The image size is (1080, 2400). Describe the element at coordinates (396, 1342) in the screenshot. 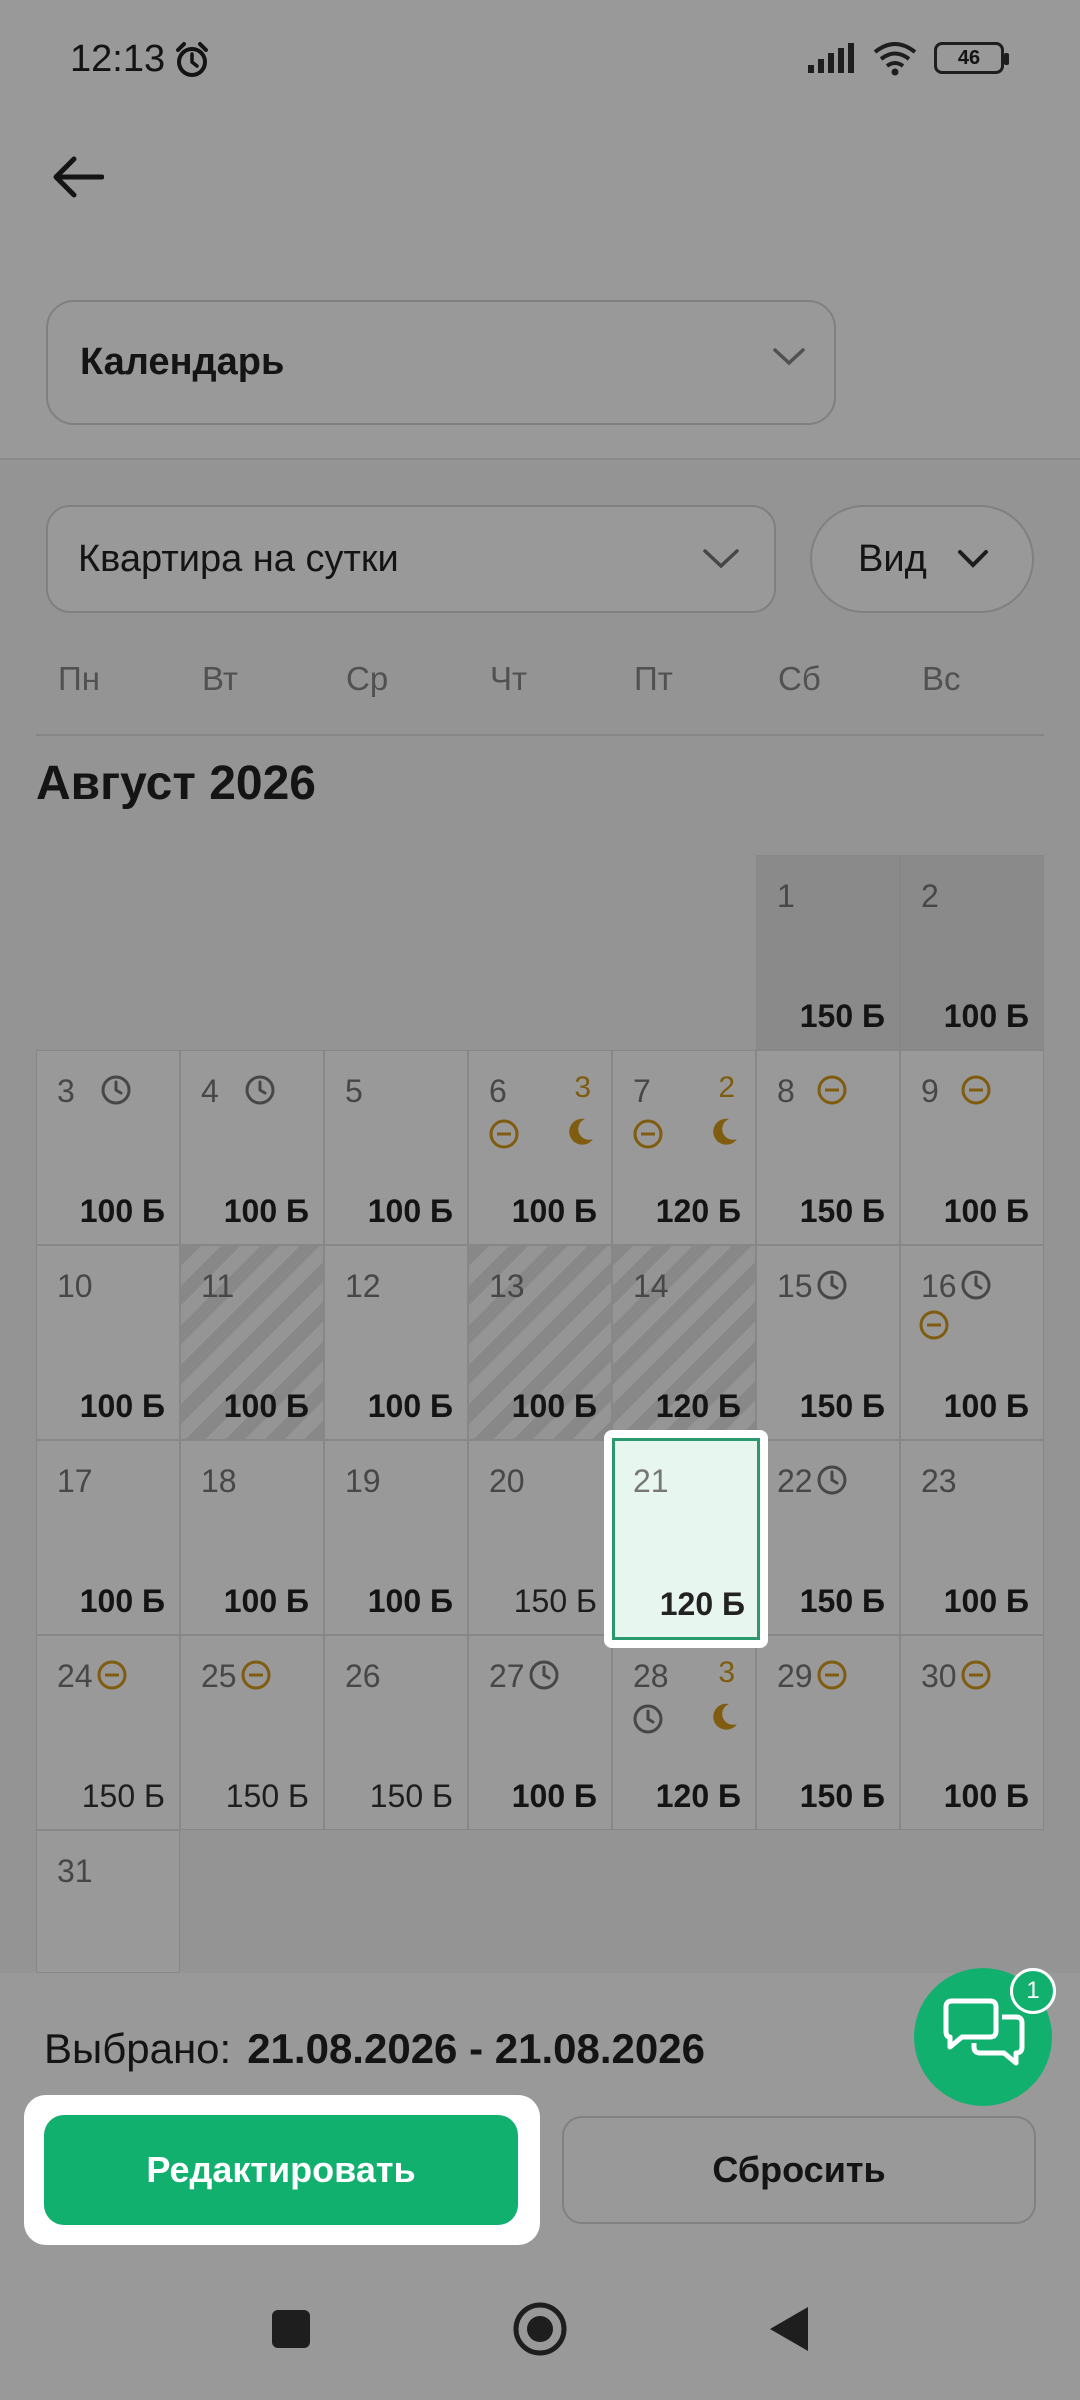

I see `day-cell: 12 100 Б` at that location.